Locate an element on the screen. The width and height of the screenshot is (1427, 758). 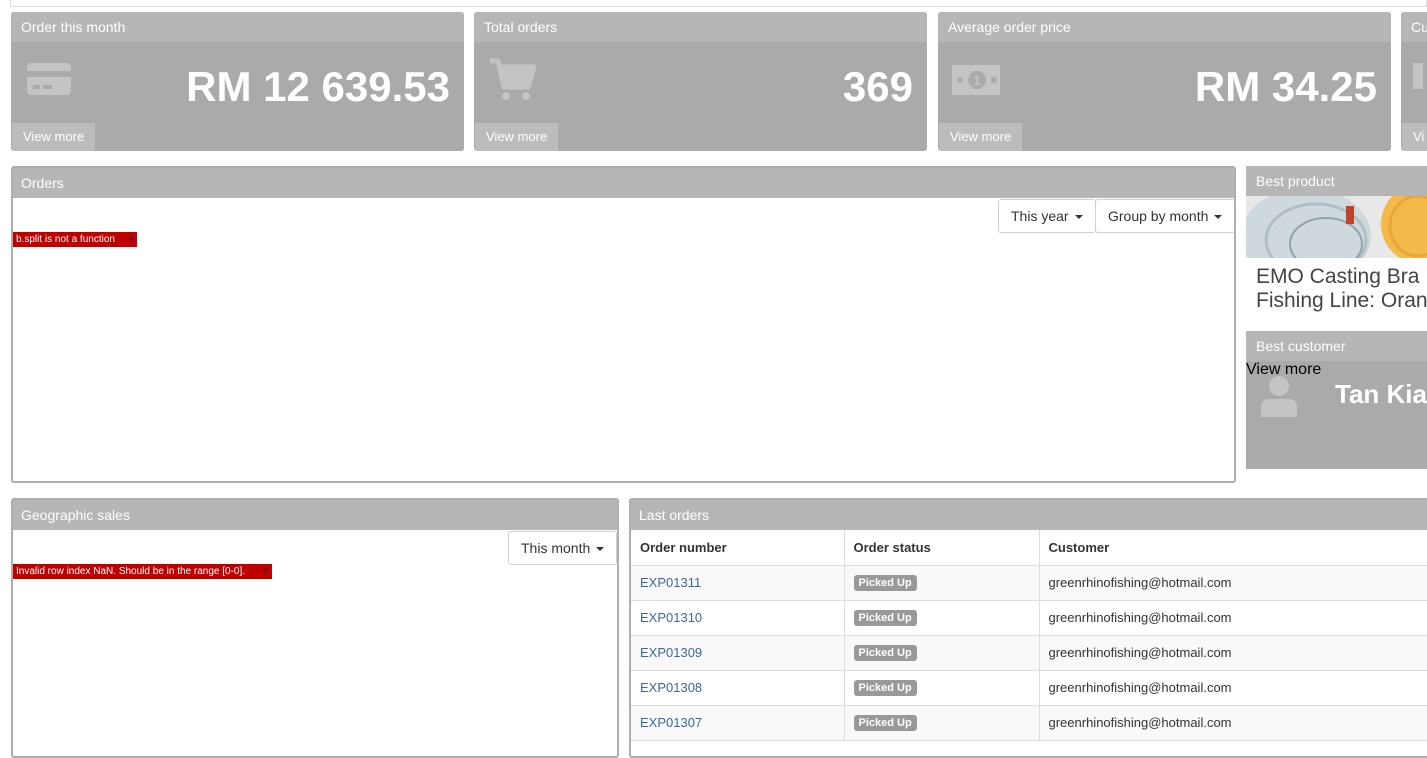
table-header-row: Order number Order status Customer is located at coordinates (1029, 548).